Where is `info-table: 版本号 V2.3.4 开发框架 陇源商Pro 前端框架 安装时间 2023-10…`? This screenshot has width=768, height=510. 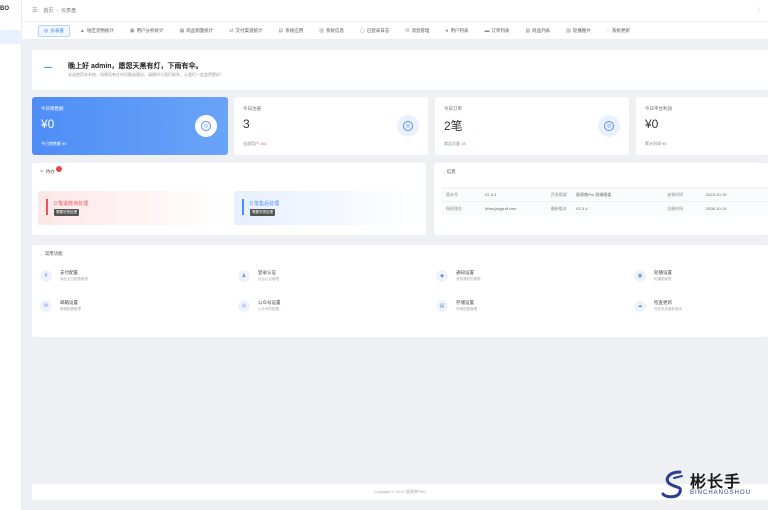 info-table: 版本号 V2.3.4 开发框架 陇源商Pro 前端框架 安装时间 2023-10… is located at coordinates (605, 201).